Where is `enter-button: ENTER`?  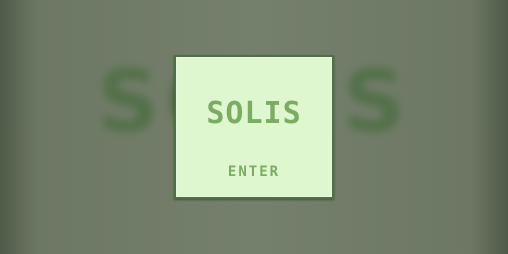
enter-button: ENTER is located at coordinates (254, 172).